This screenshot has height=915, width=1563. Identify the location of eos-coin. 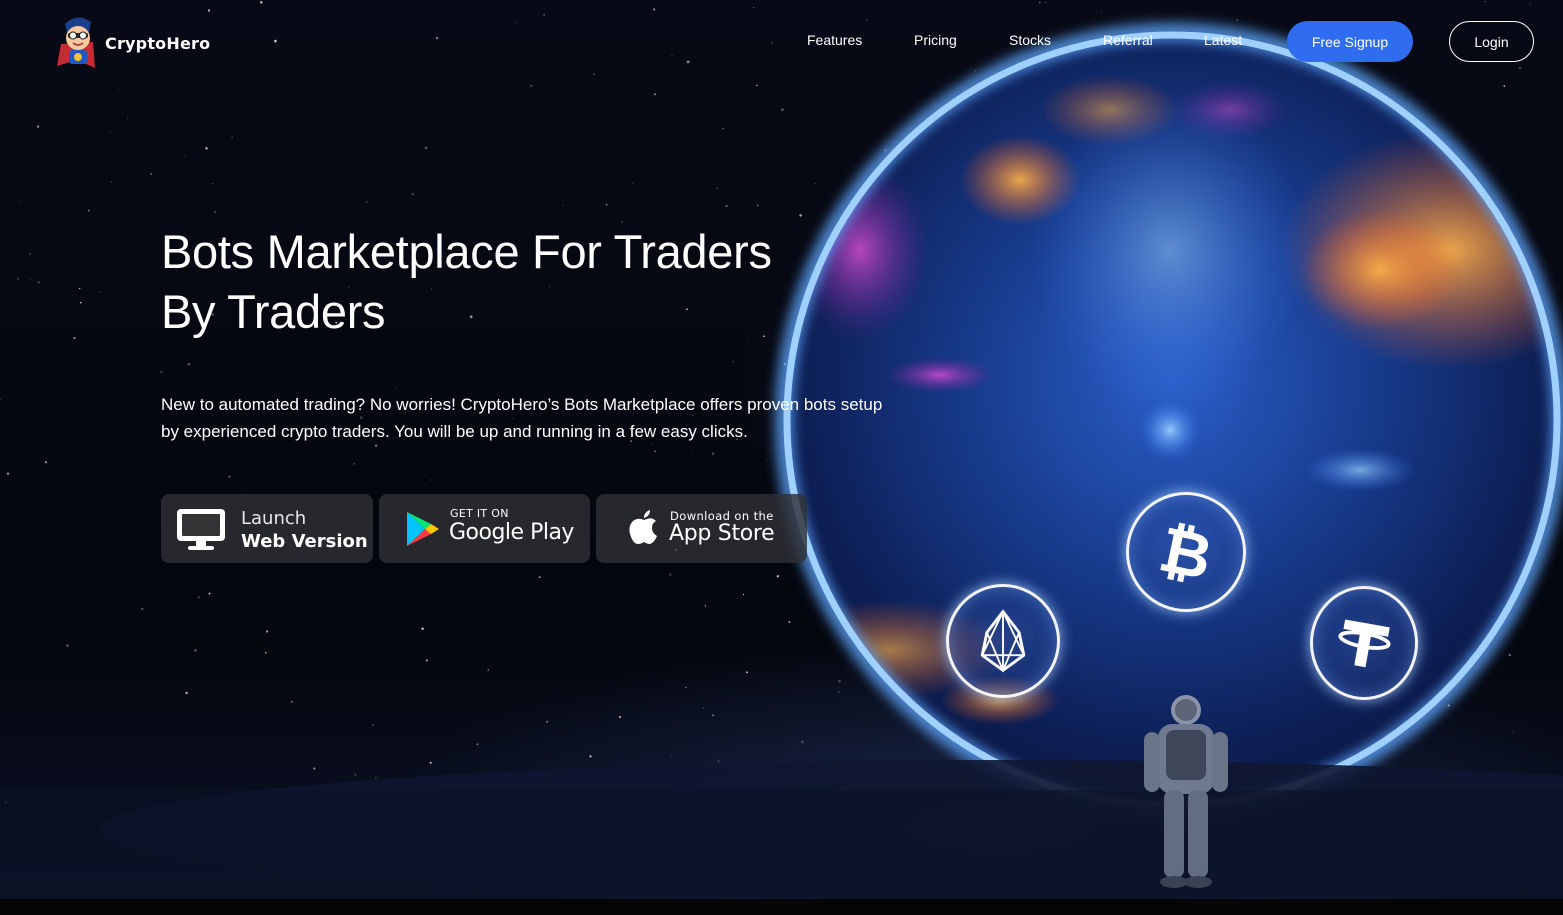
(1003, 641).